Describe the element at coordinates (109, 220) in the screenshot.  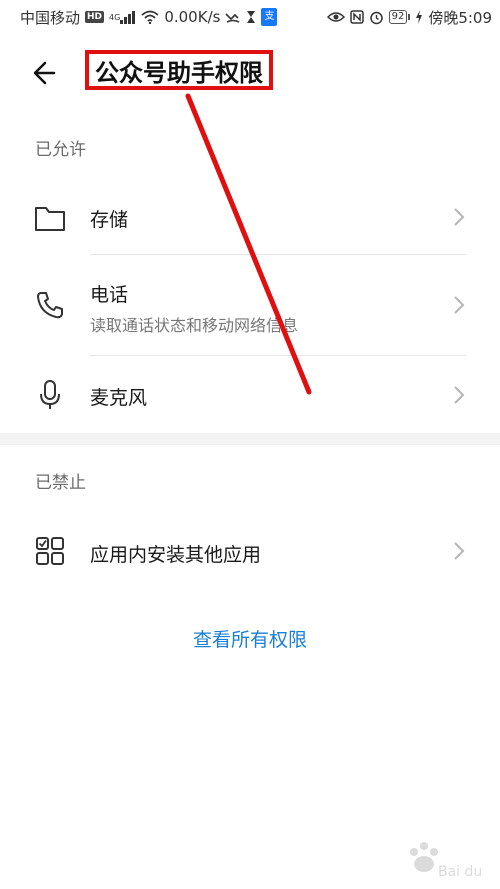
I see `permission-title: 存储` at that location.